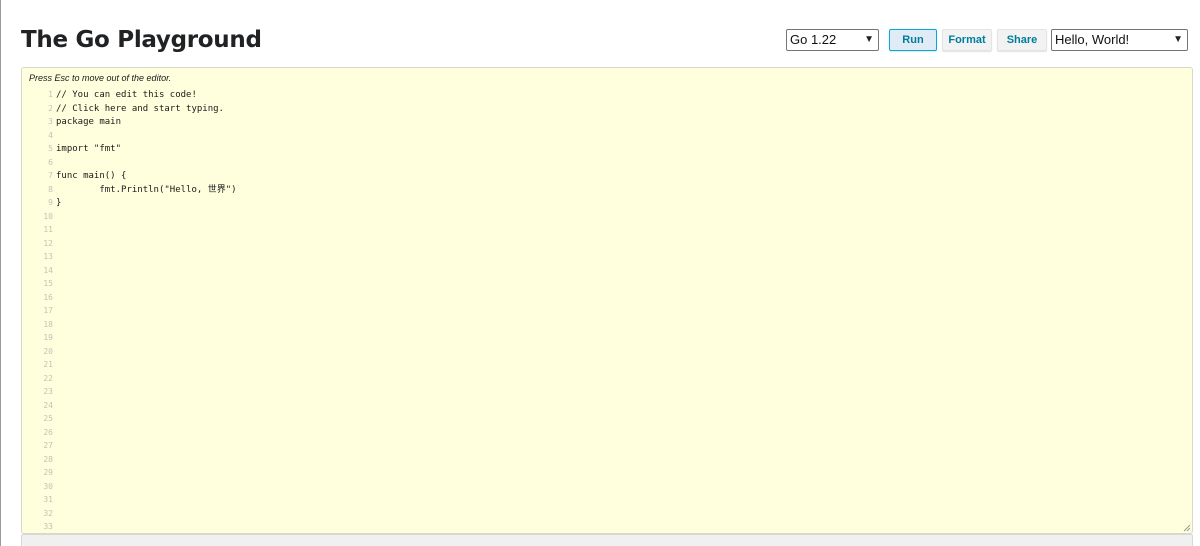  What do you see at coordinates (913, 40) in the screenshot?
I see `run-button: Run` at bounding box center [913, 40].